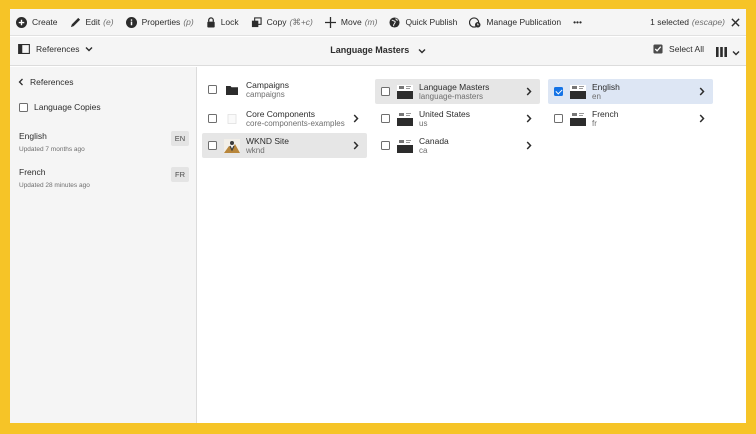  What do you see at coordinates (188, 22) in the screenshot?
I see `properties-shortcut: (p)` at bounding box center [188, 22].